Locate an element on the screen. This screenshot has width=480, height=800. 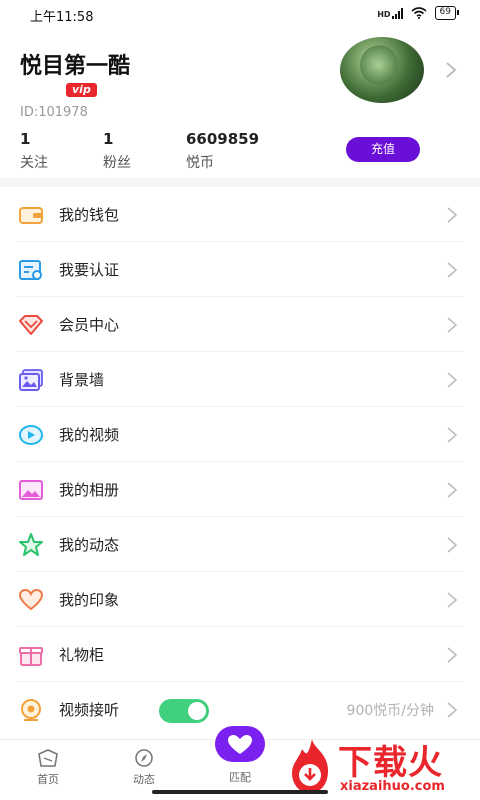
tab-label: 首页 is located at coordinates (48, 779).